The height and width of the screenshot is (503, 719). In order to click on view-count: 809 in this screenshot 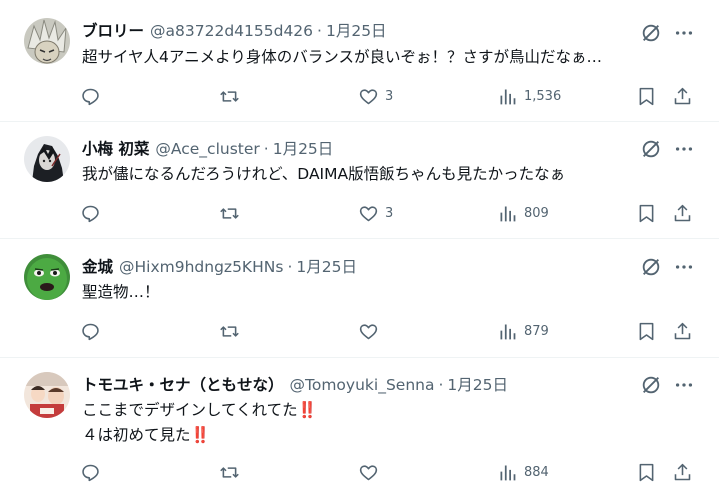, I will do `click(536, 213)`.